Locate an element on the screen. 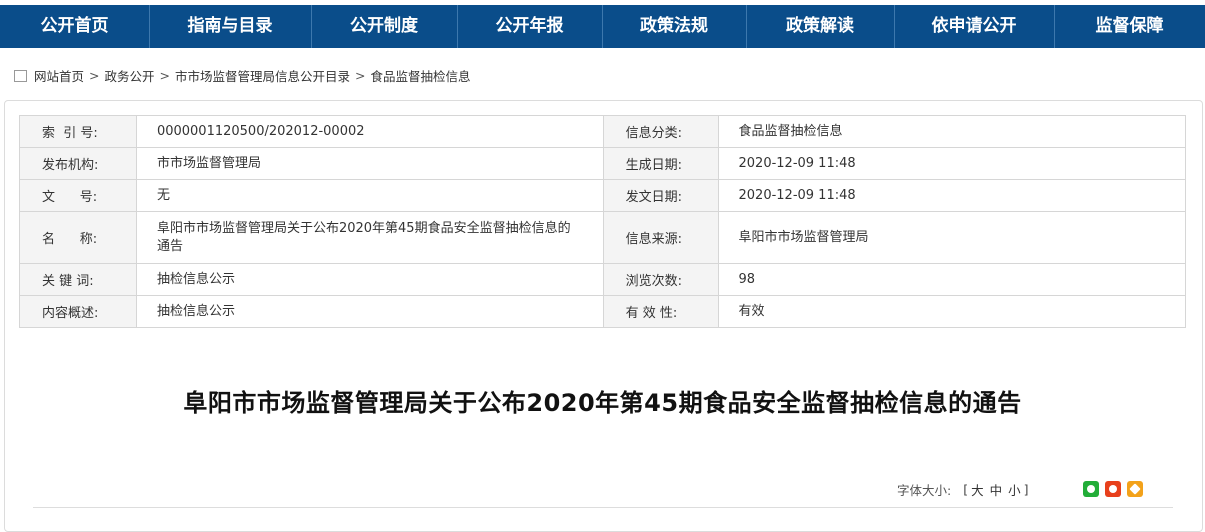  keywords-value: 抽检信息公示 is located at coordinates (369, 279).